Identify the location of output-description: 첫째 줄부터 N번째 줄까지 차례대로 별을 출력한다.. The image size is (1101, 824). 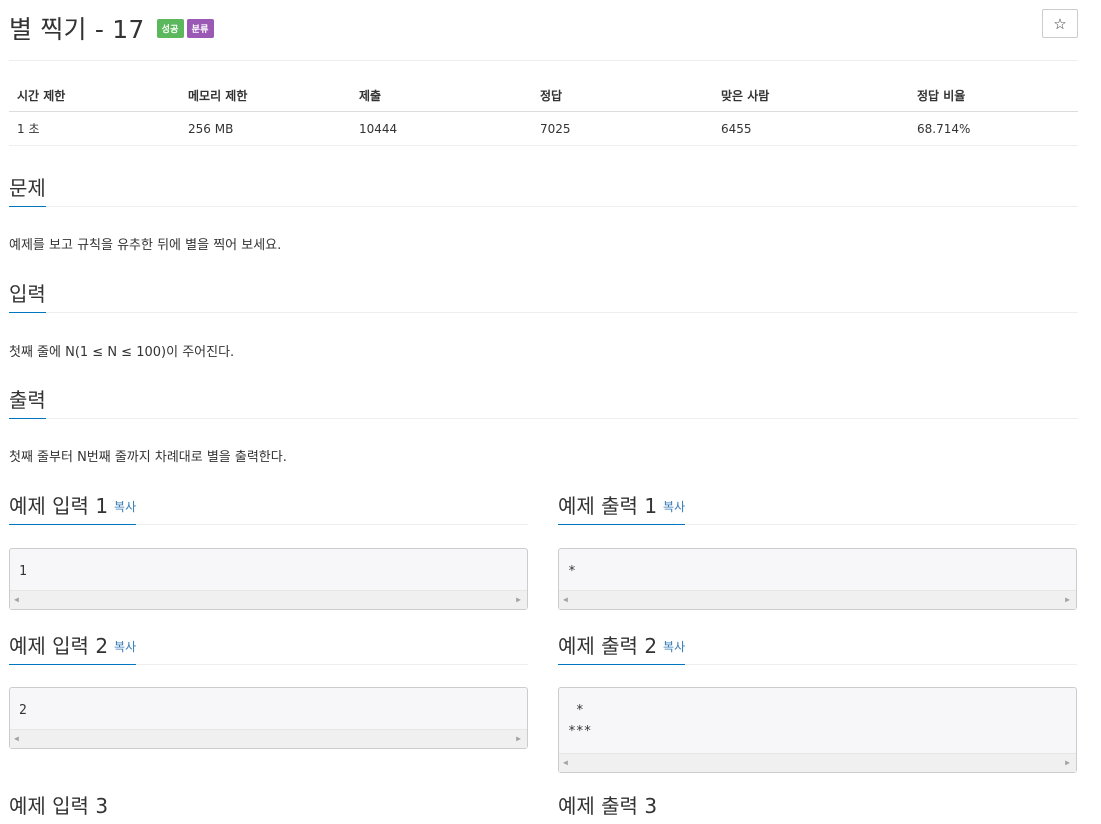
(148, 457).